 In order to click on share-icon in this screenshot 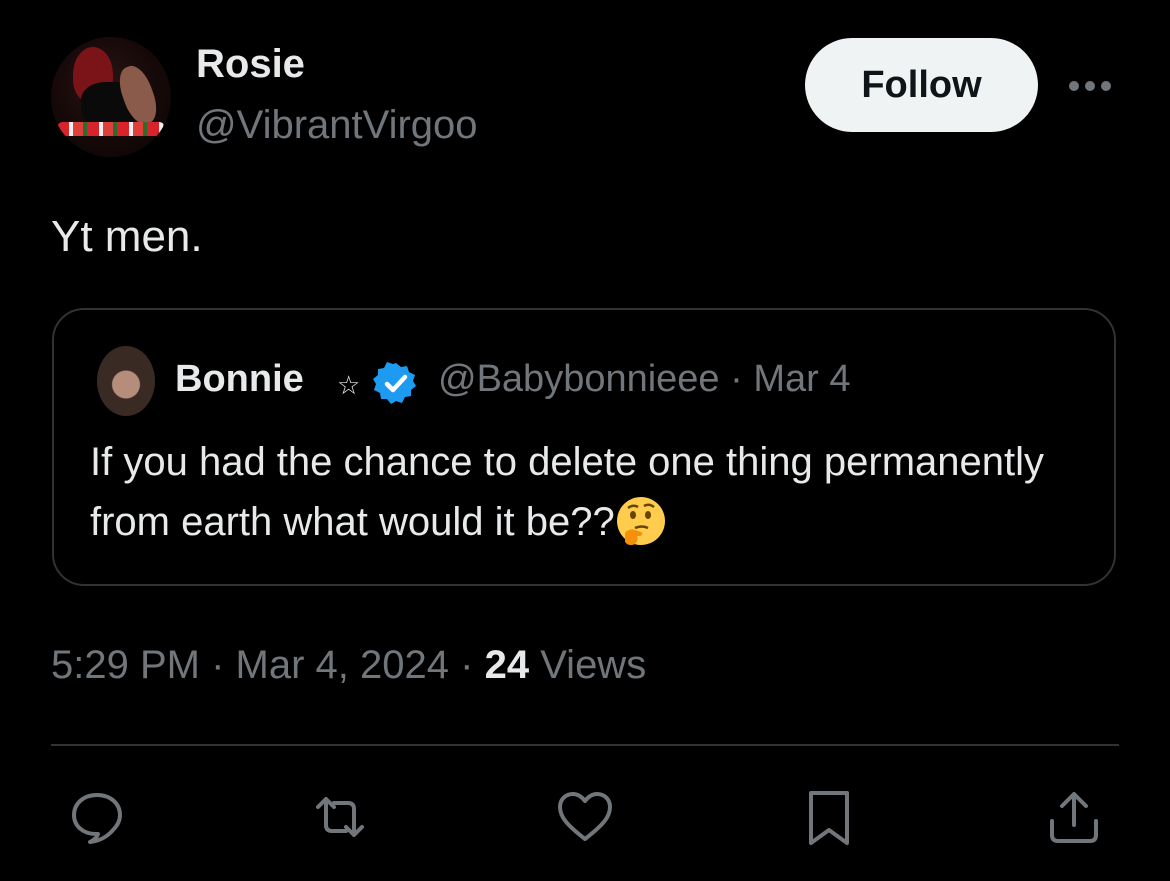, I will do `click(1074, 817)`.